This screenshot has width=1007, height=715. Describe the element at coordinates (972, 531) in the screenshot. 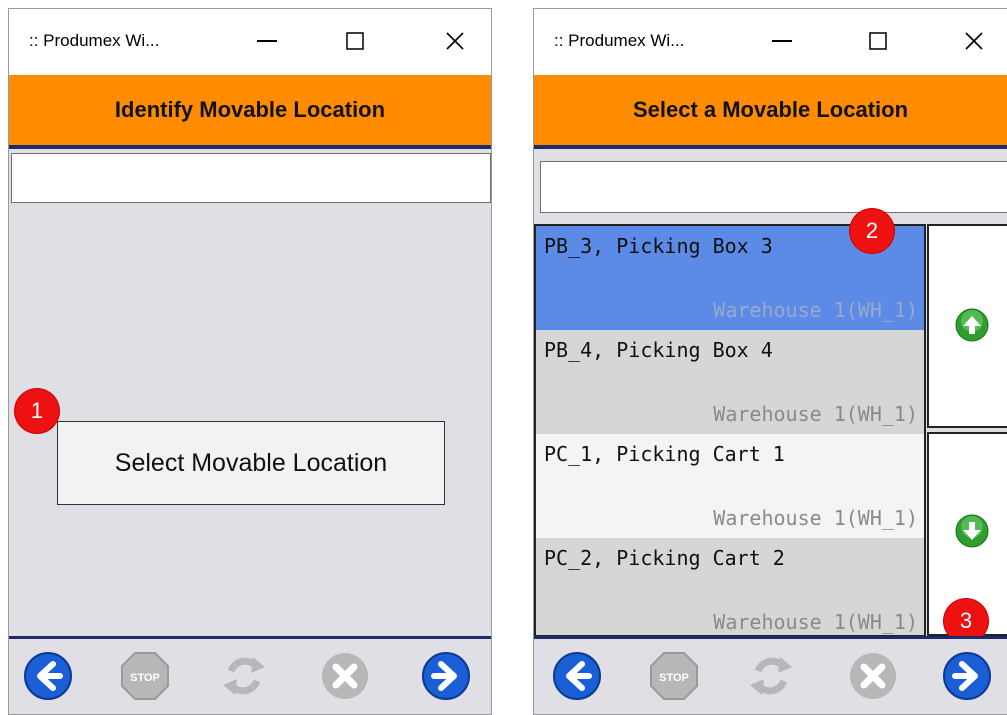

I see `scroll-down-icon` at that location.